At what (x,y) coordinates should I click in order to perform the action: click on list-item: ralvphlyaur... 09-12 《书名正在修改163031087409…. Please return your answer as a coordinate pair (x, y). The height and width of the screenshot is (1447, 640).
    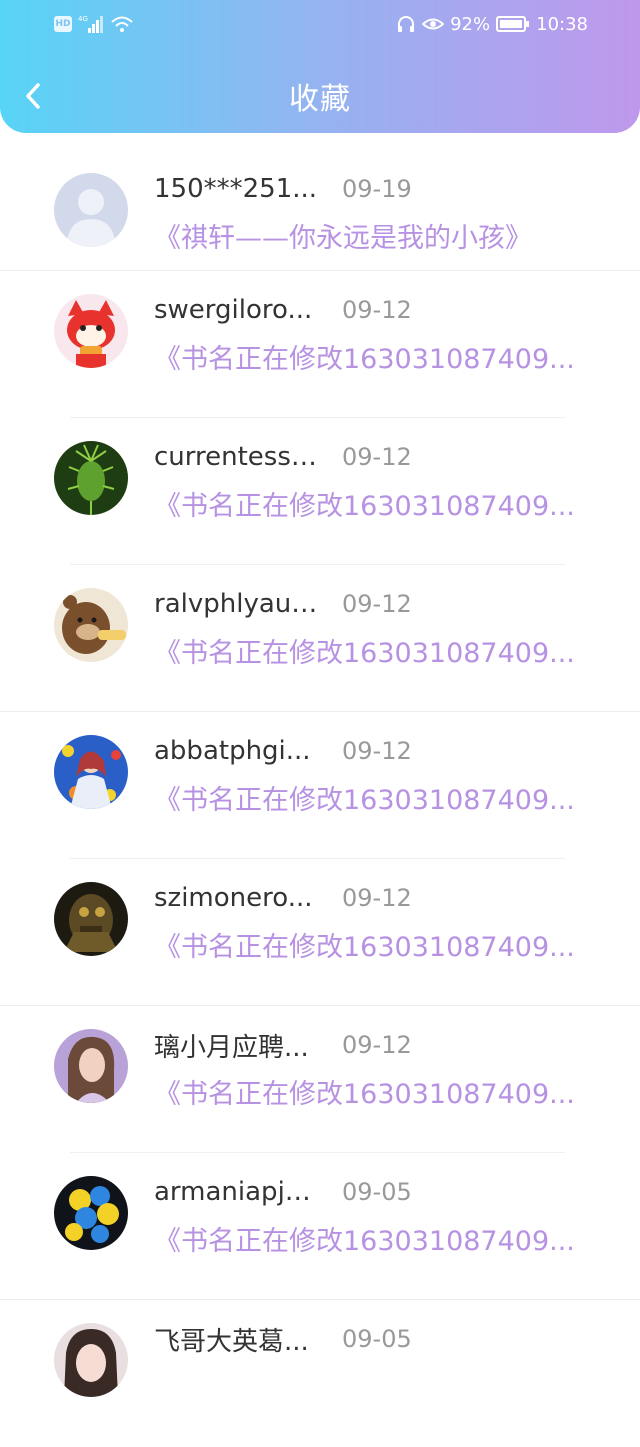
    Looking at the image, I should click on (320, 638).